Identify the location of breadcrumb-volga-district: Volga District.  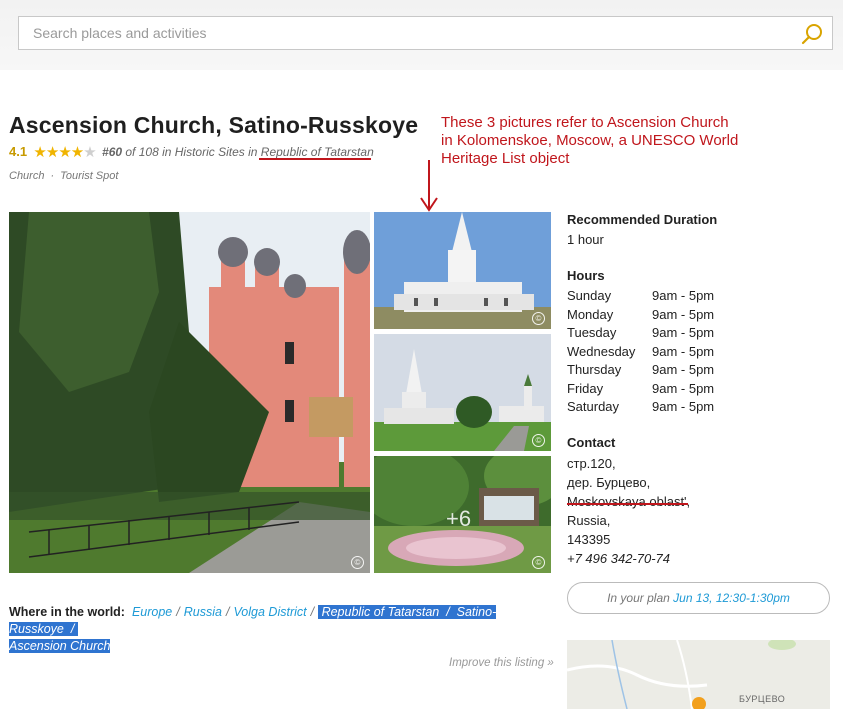
(269, 612).